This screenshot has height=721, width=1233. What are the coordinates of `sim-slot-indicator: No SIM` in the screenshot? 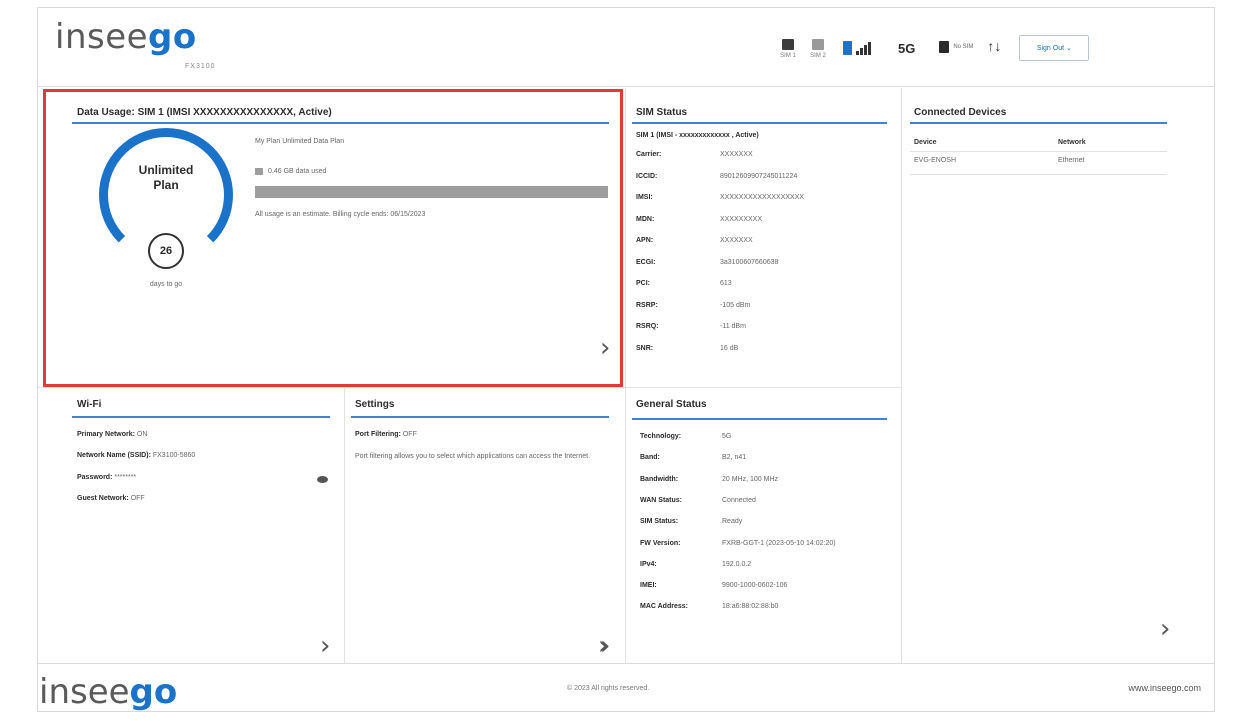 It's located at (956, 47).